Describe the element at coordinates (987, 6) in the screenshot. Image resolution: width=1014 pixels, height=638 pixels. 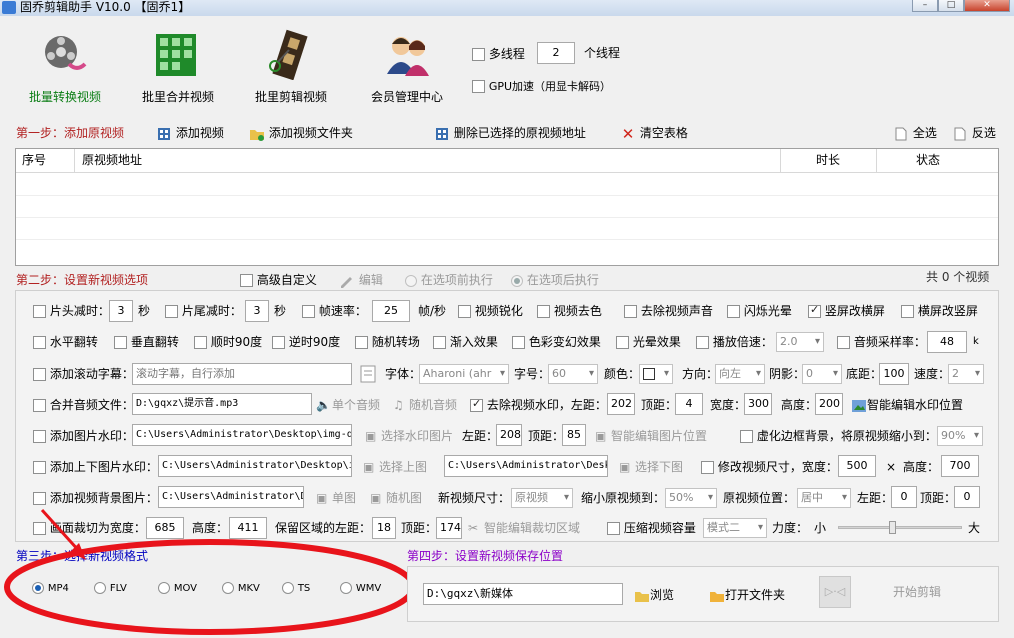
I see `close-button: ✕` at that location.